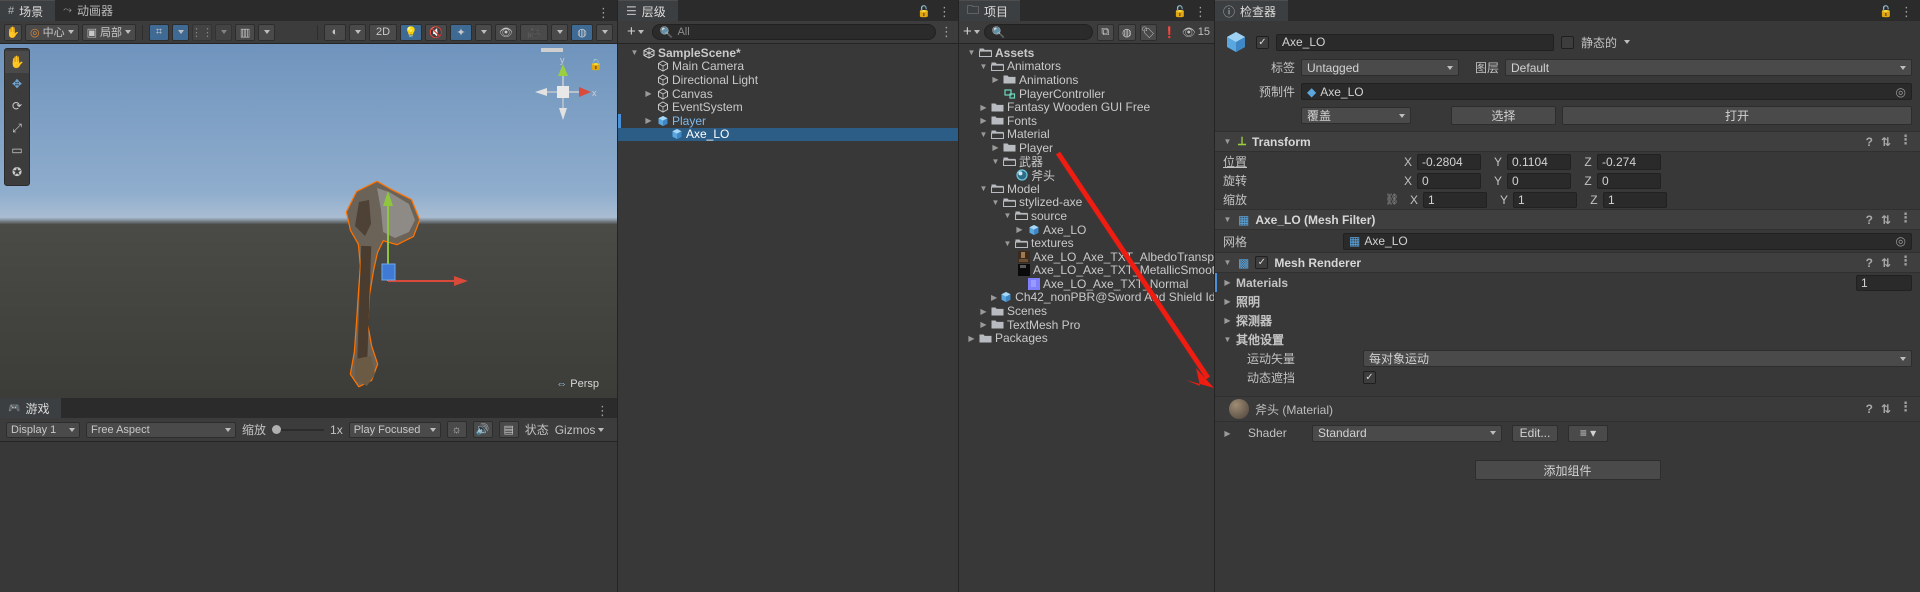 This screenshot has width=1920, height=592. Describe the element at coordinates (1567, 320) in the screenshot. I see `probes-row: ▶ 探测器` at that location.